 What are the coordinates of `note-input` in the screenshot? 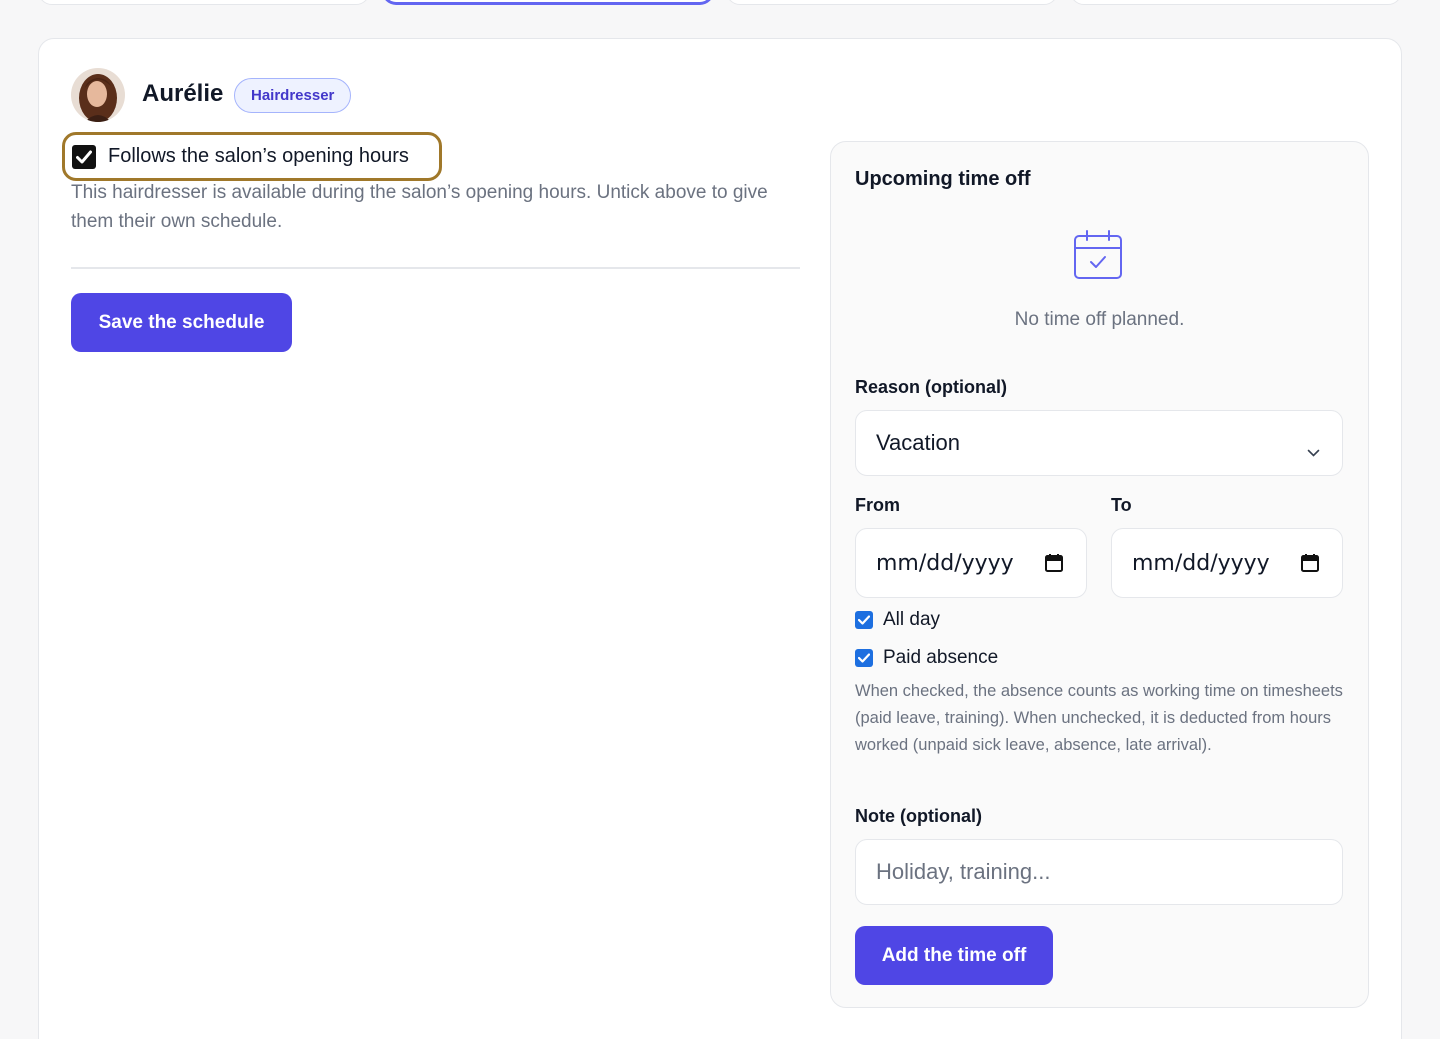 It's located at (1099, 872).